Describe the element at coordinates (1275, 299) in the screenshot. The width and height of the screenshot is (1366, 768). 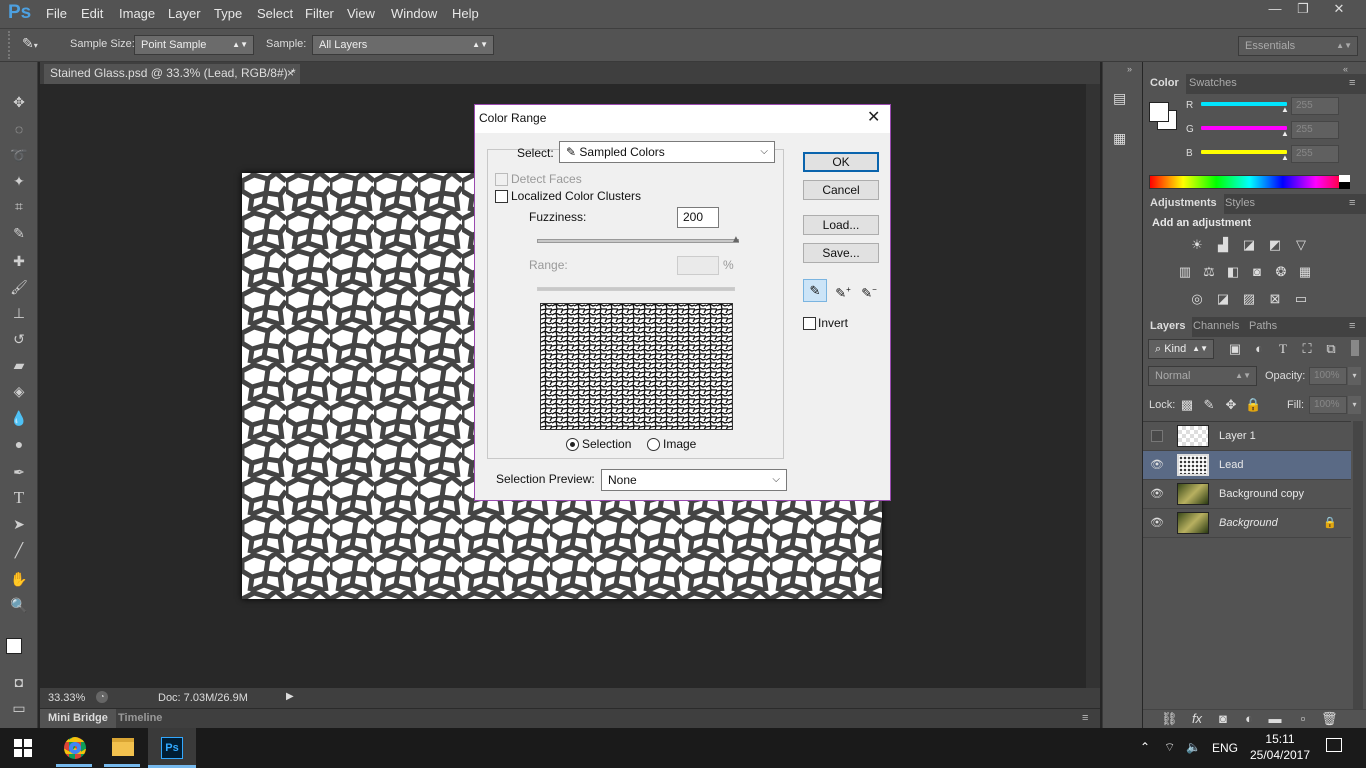
I see `selective-color-icon: ⊠` at that location.